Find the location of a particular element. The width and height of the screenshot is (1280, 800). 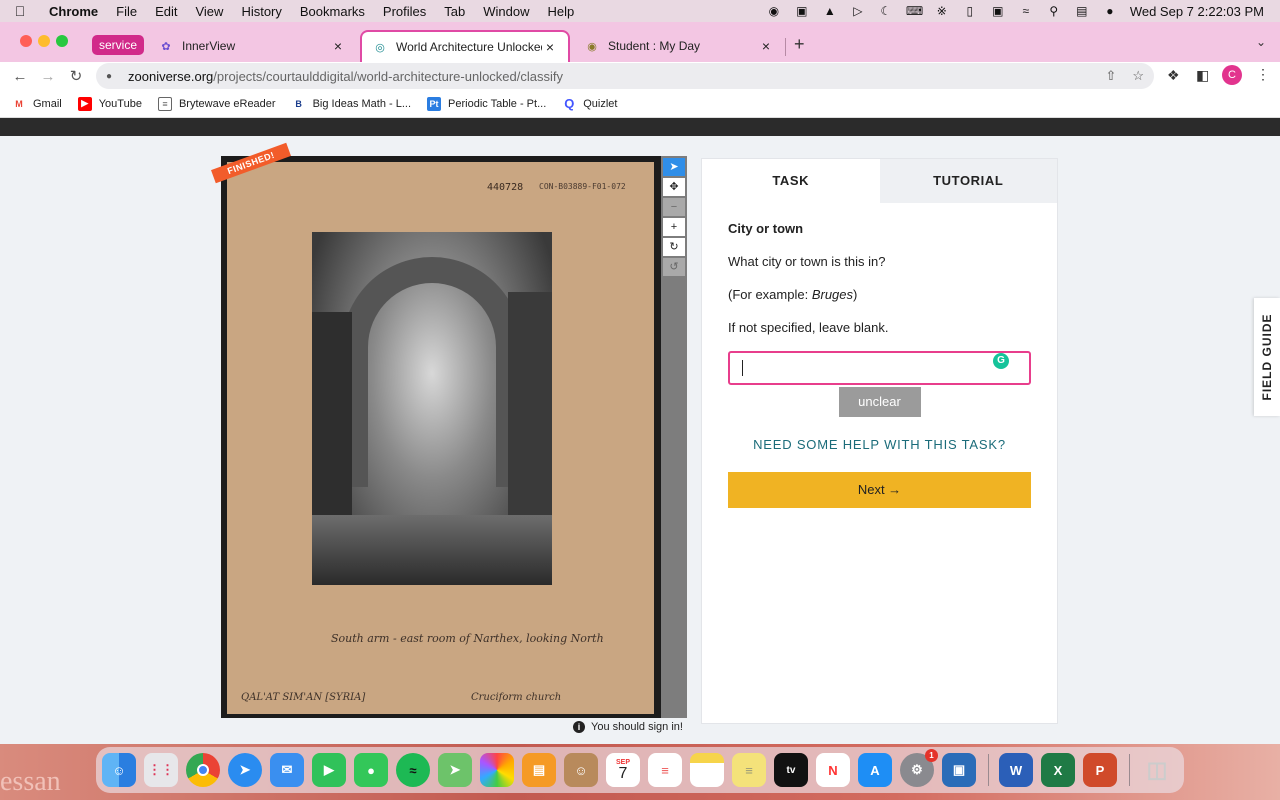

menu-tab: Tab is located at coordinates (454, 11).